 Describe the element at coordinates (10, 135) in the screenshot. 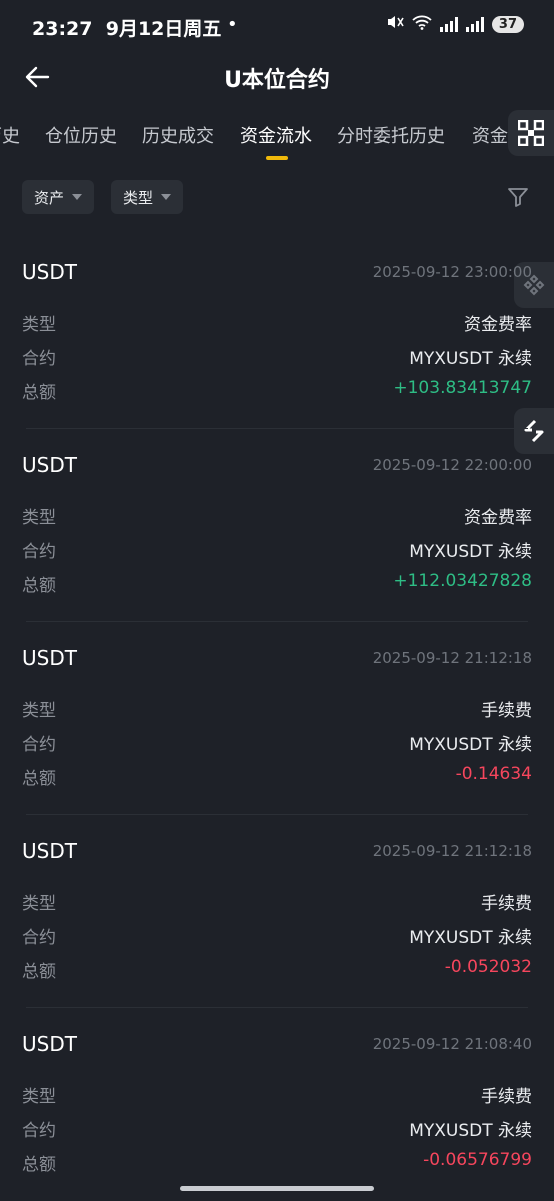

I see `tab-history: 历史` at that location.